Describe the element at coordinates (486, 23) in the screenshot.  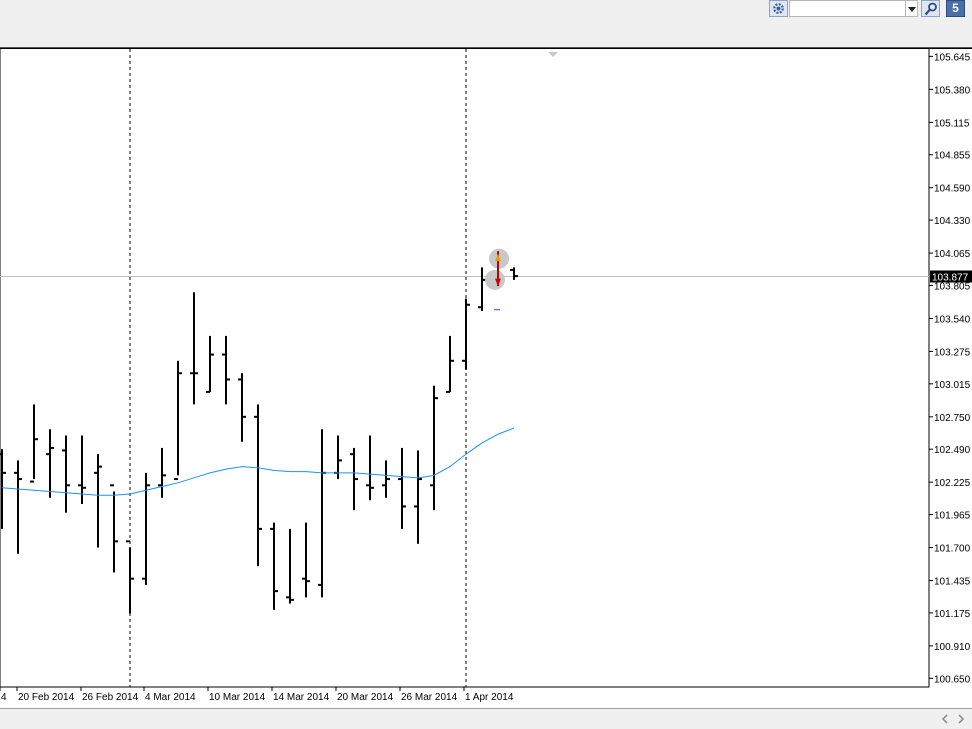
I see `toolbar: 5` at that location.